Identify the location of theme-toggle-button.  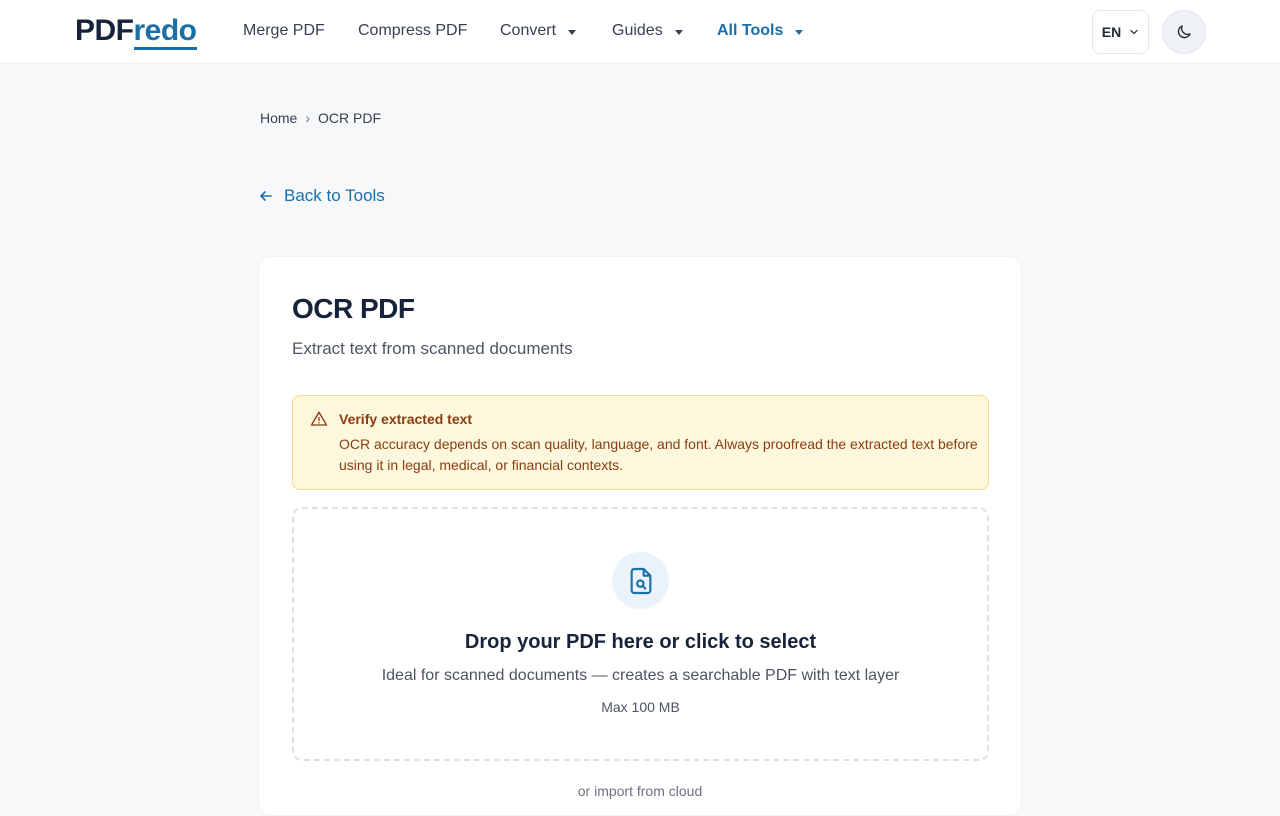
(1184, 32).